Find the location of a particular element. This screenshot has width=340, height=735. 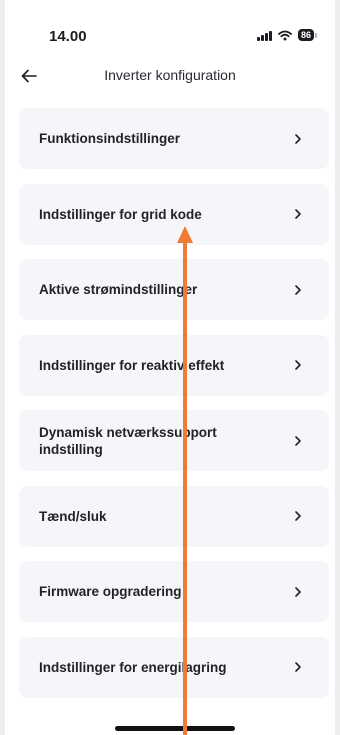

menu-item-funktionsindstillinger: Funktionsindstillinger is located at coordinates (174, 138).